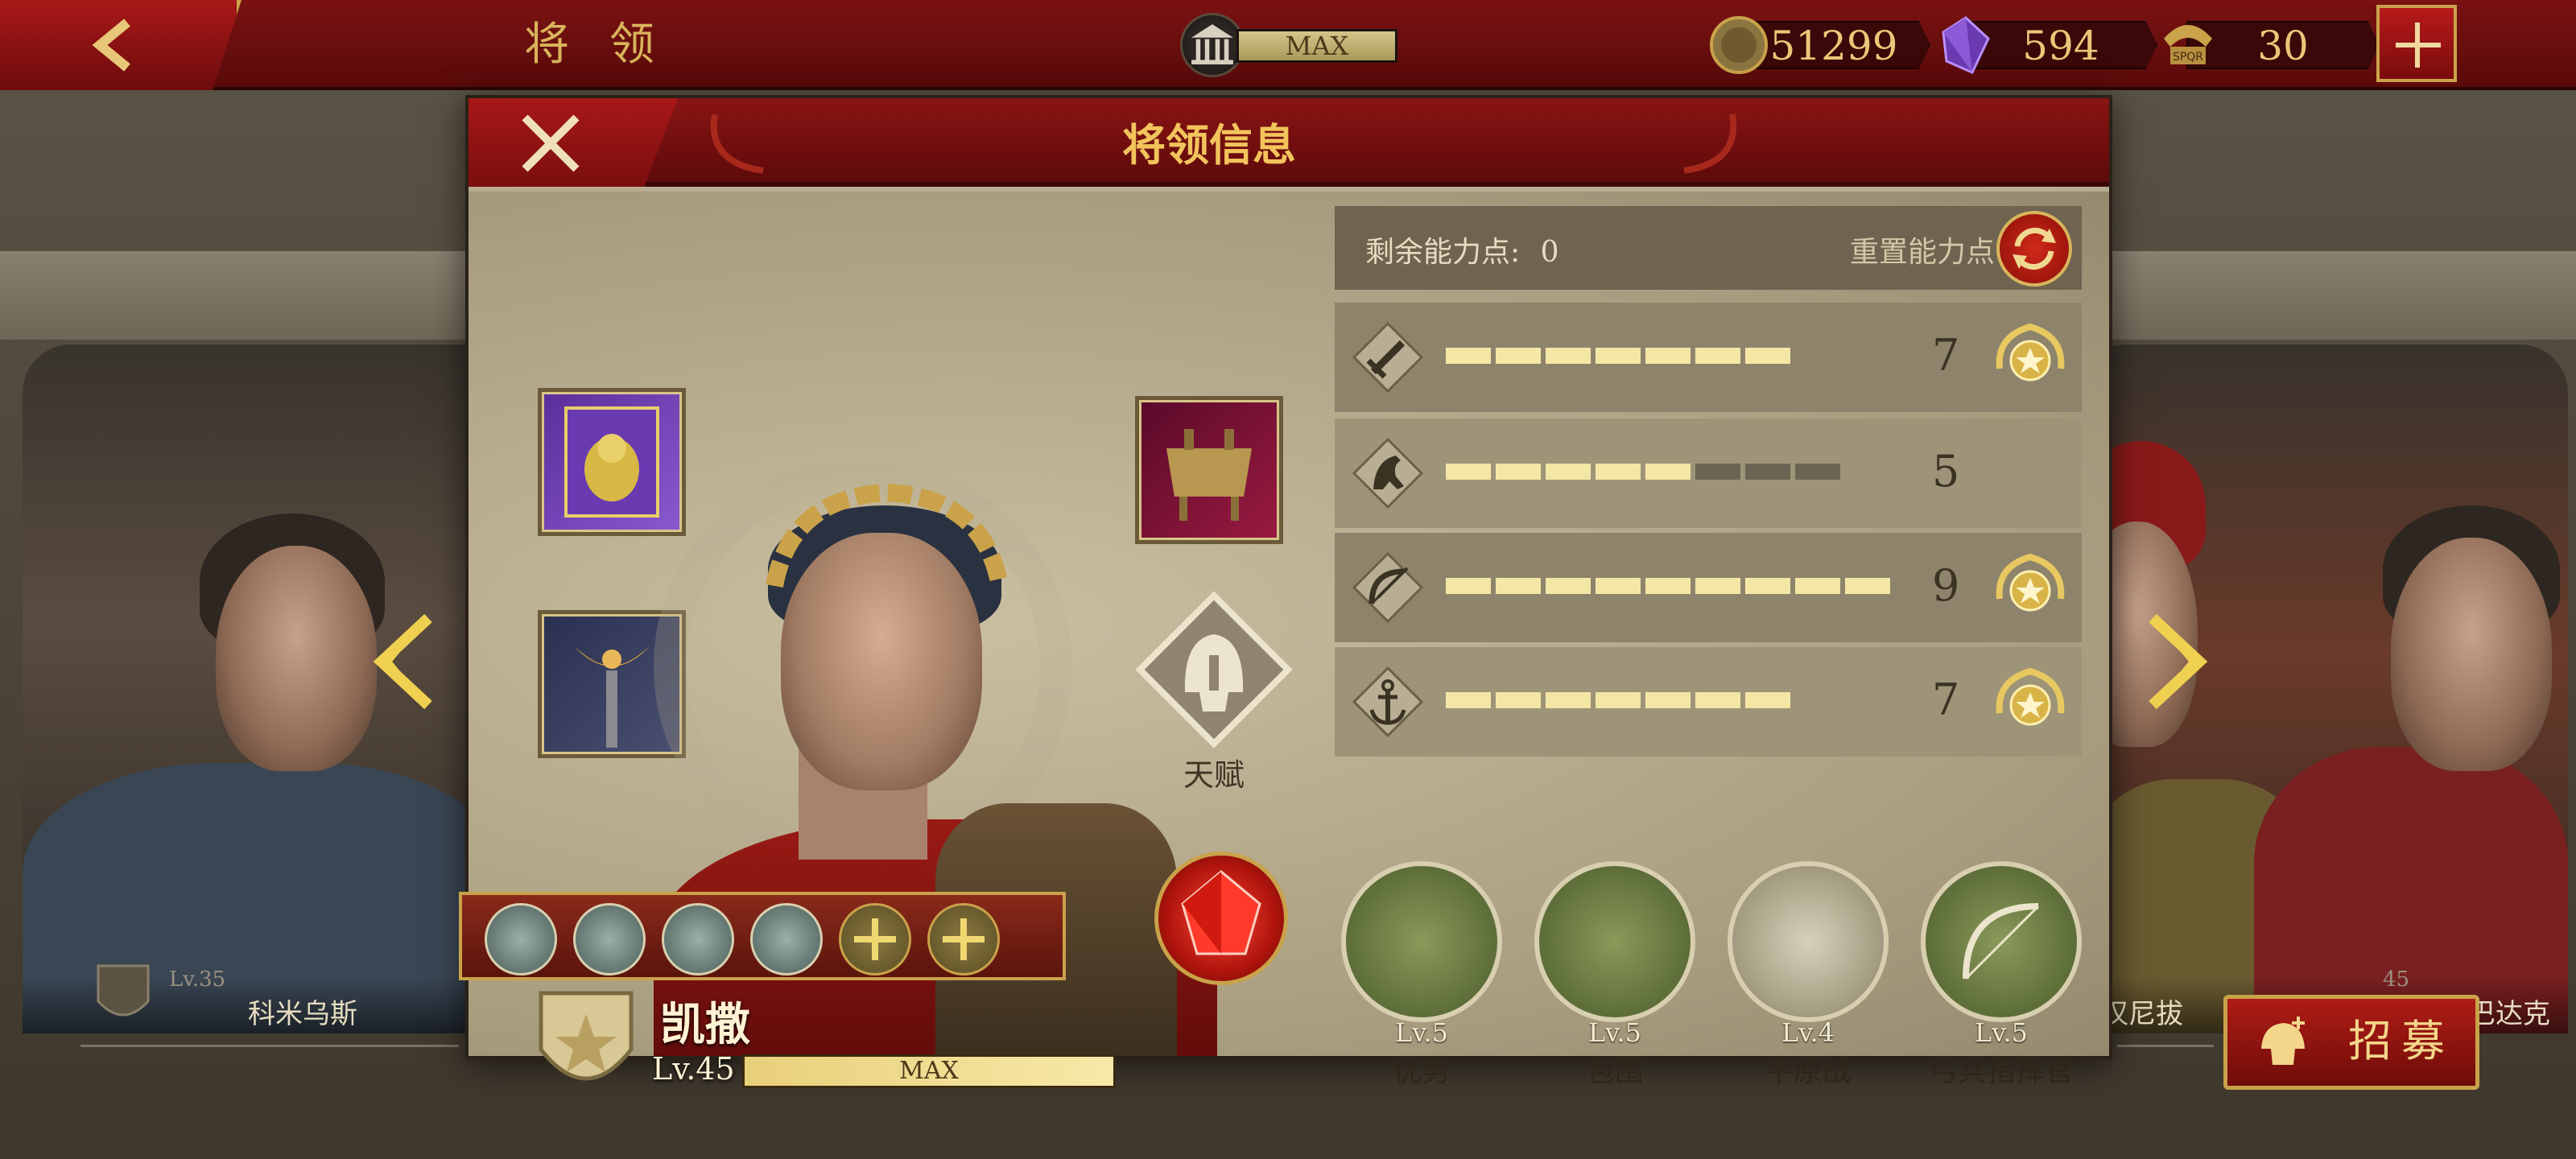 The width and height of the screenshot is (2576, 1159). What do you see at coordinates (1808, 1032) in the screenshot?
I see `tactic-level: Lv.4` at bounding box center [1808, 1032].